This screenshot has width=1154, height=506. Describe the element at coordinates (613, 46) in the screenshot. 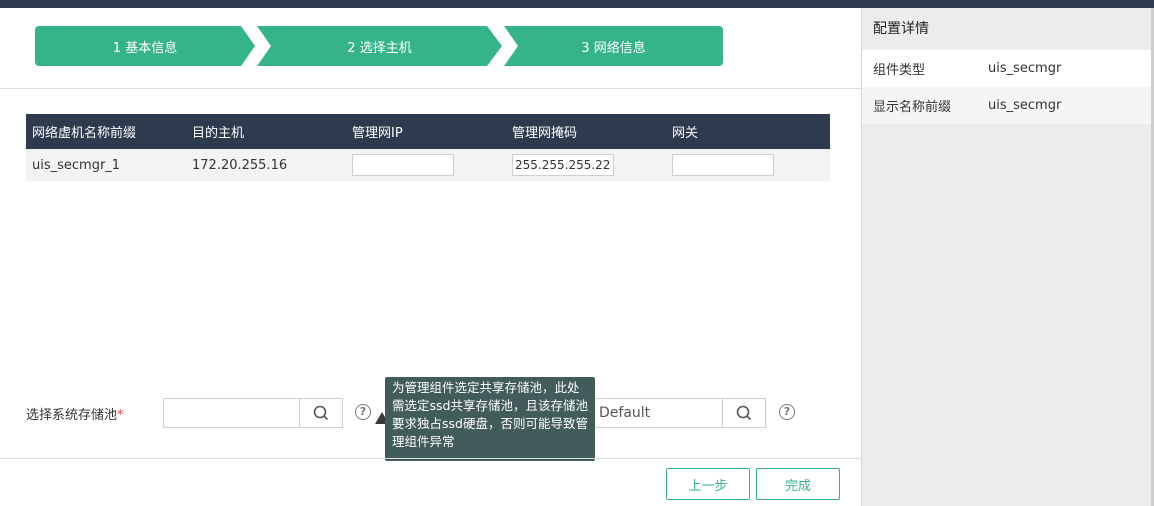

I see `step-network-info: 3 网络信息` at that location.